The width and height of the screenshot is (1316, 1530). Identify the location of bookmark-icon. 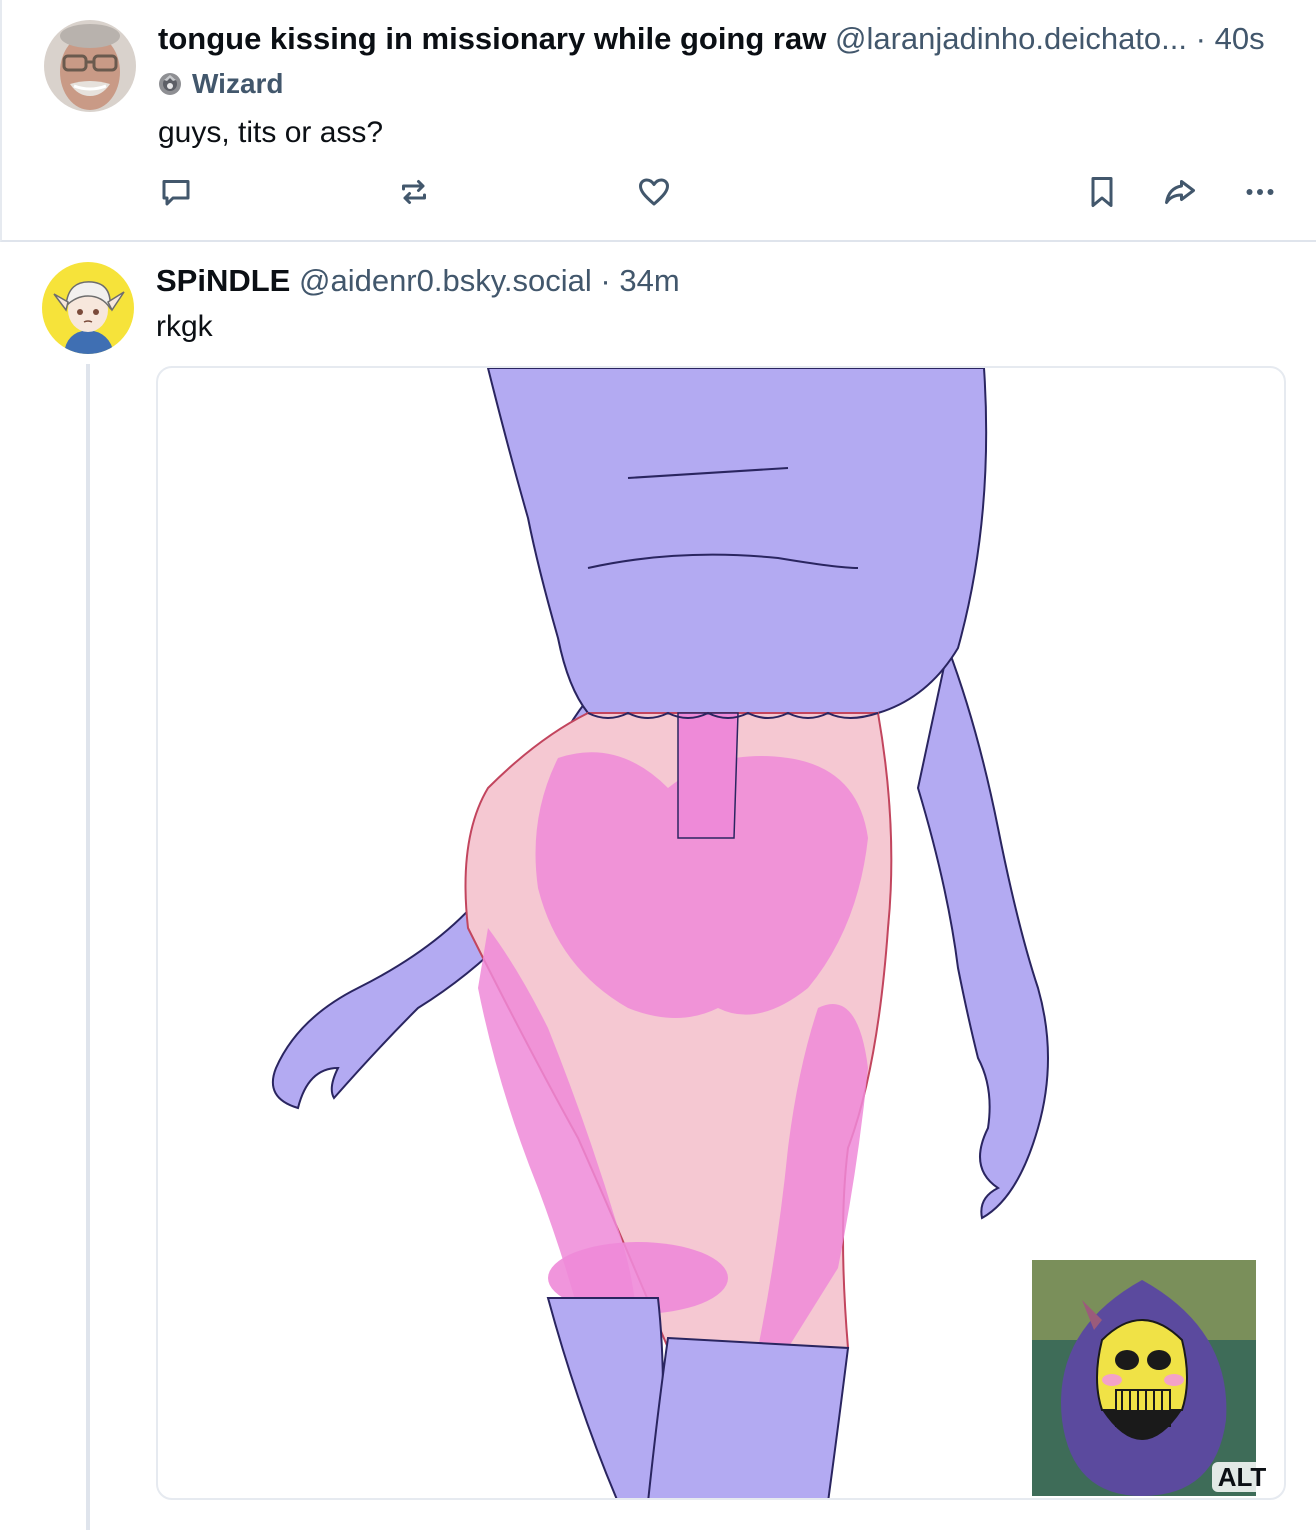
(1102, 192).